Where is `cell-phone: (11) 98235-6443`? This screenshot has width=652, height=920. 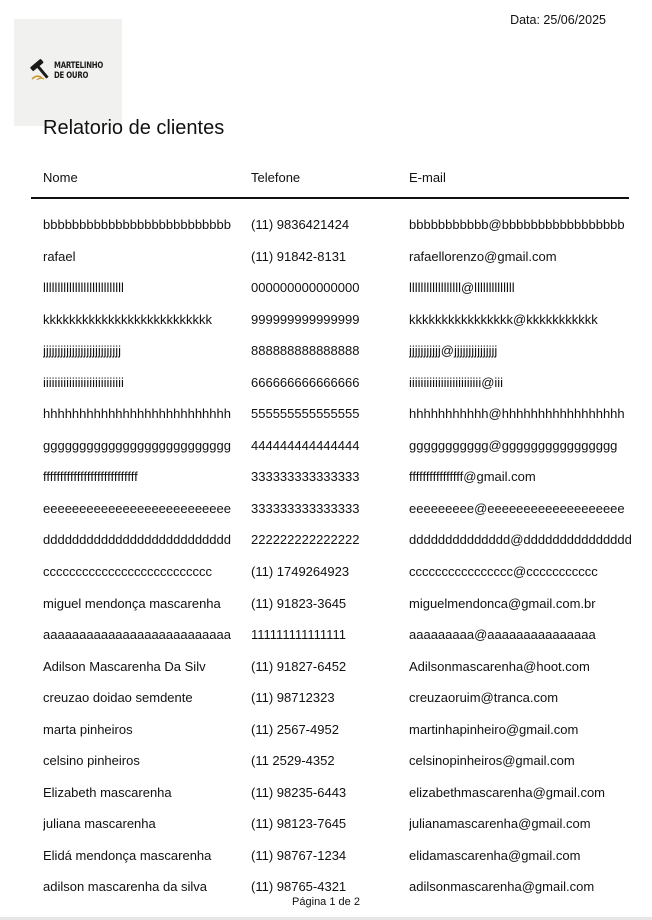
cell-phone: (11) 98235-6443 is located at coordinates (299, 792).